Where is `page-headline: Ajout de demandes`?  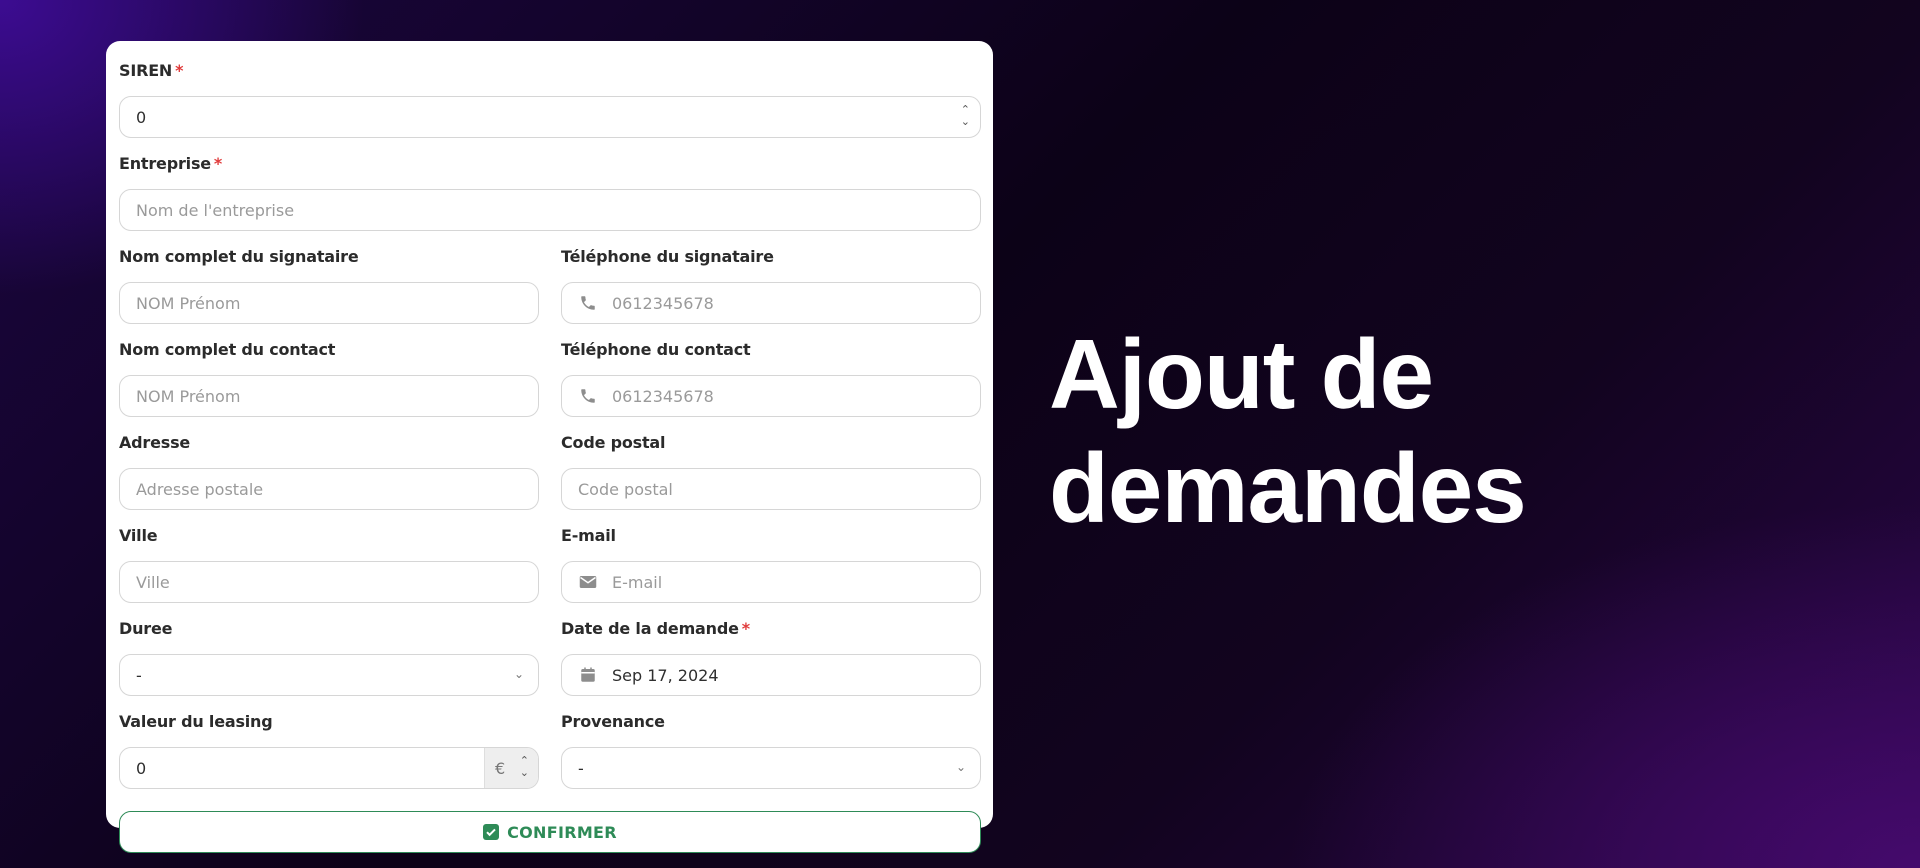
page-headline: Ajout de demandes is located at coordinates (1288, 431).